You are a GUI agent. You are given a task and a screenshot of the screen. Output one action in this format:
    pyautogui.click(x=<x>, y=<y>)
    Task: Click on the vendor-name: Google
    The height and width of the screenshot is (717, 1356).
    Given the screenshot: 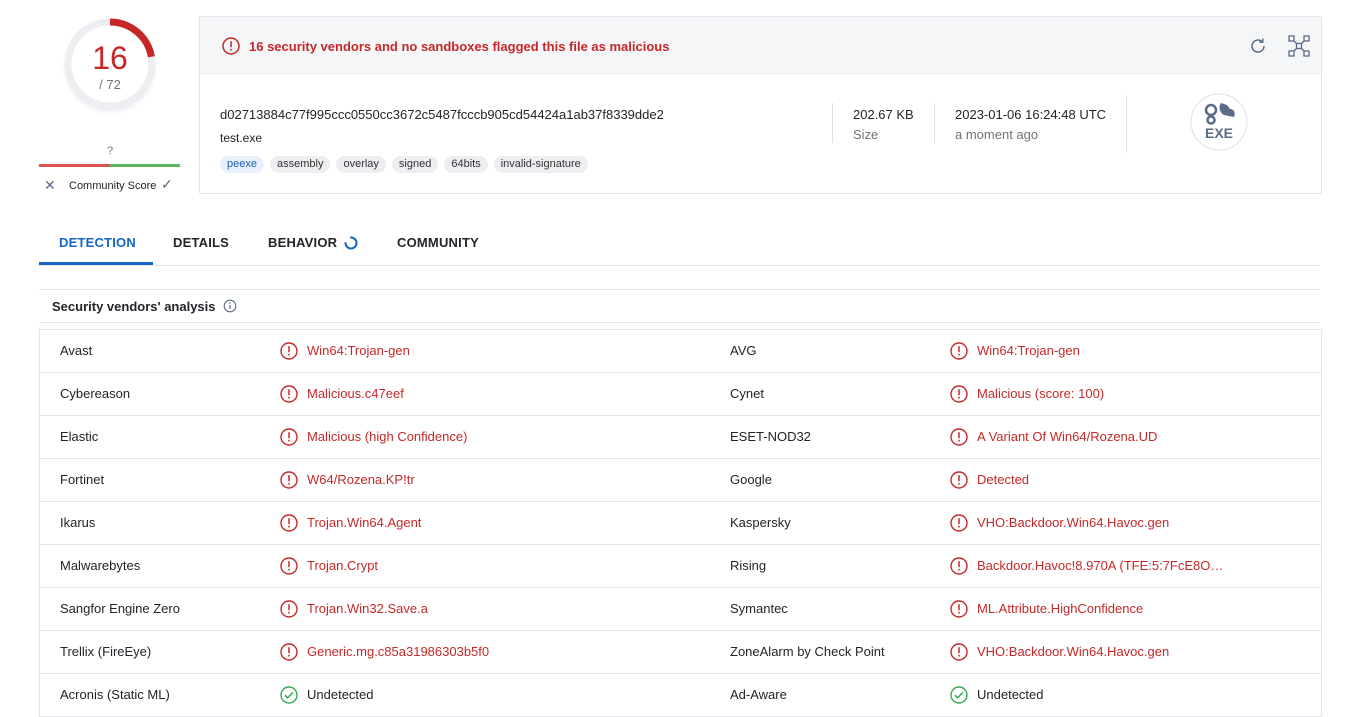 What is the action you would take?
    pyautogui.click(x=751, y=479)
    